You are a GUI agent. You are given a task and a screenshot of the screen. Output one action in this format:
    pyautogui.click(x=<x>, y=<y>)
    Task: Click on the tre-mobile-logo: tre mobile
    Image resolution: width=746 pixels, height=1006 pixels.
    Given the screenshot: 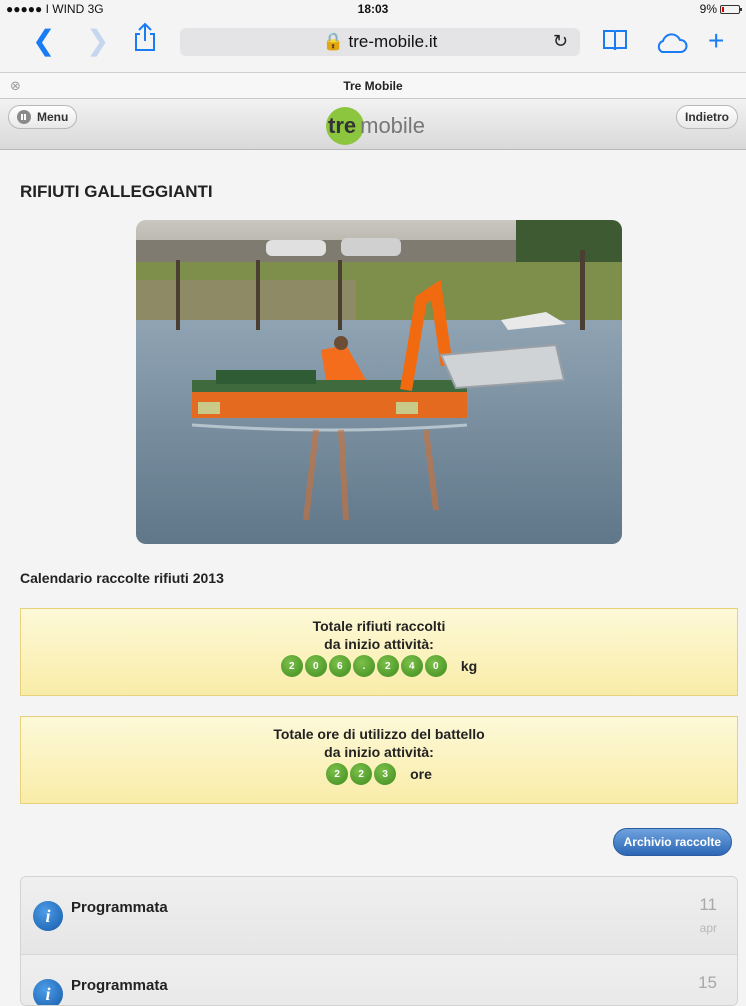 What is the action you would take?
    pyautogui.click(x=375, y=126)
    